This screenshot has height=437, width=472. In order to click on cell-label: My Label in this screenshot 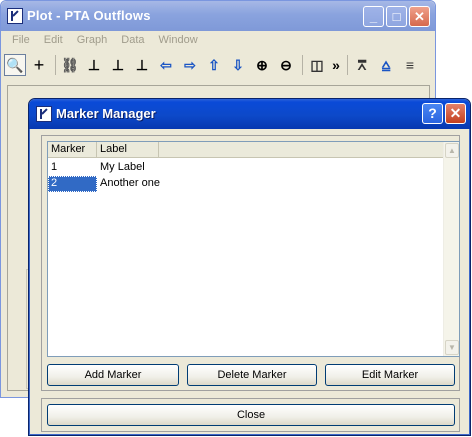, I will do `click(187, 168)`.